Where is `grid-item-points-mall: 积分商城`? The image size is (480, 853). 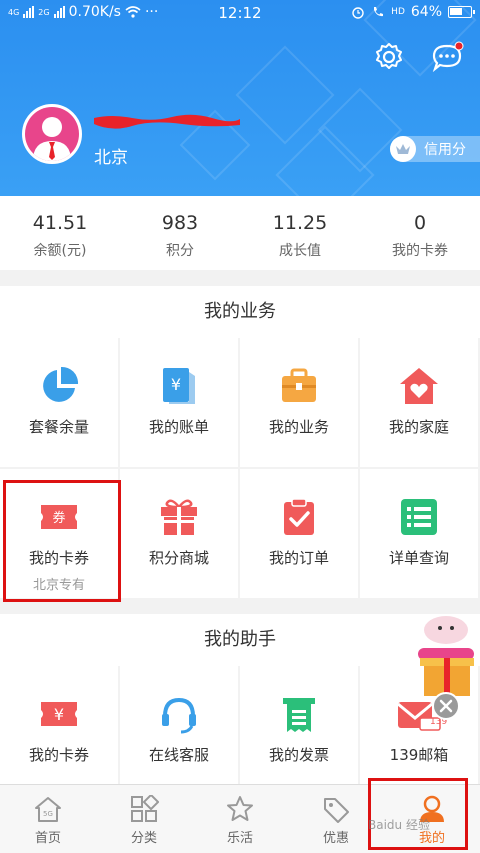 grid-item-points-mall: 积分商城 is located at coordinates (179, 533).